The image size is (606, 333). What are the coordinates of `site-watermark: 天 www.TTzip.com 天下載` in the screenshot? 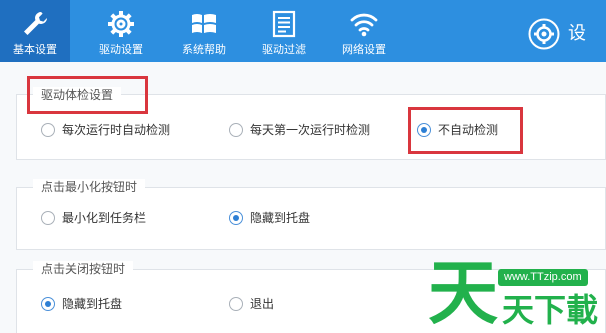 It's located at (517, 293).